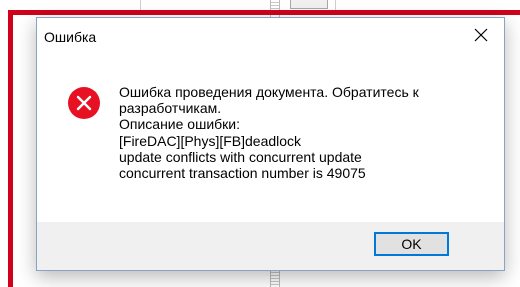  What do you see at coordinates (264, 12) in the screenshot?
I see `highlight-frame-top` at bounding box center [264, 12].